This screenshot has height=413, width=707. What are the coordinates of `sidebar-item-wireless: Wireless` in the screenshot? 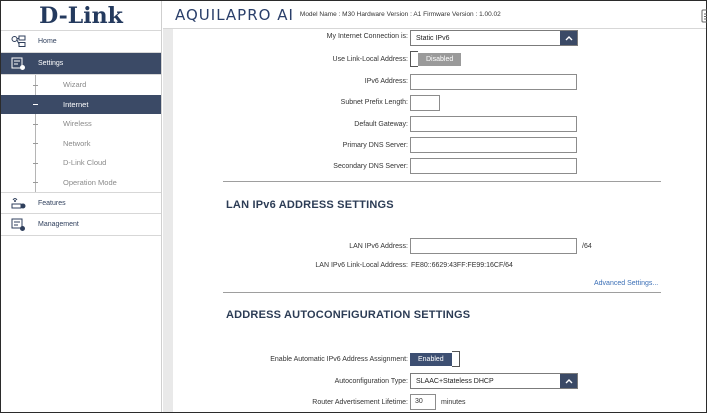 It's located at (81, 124).